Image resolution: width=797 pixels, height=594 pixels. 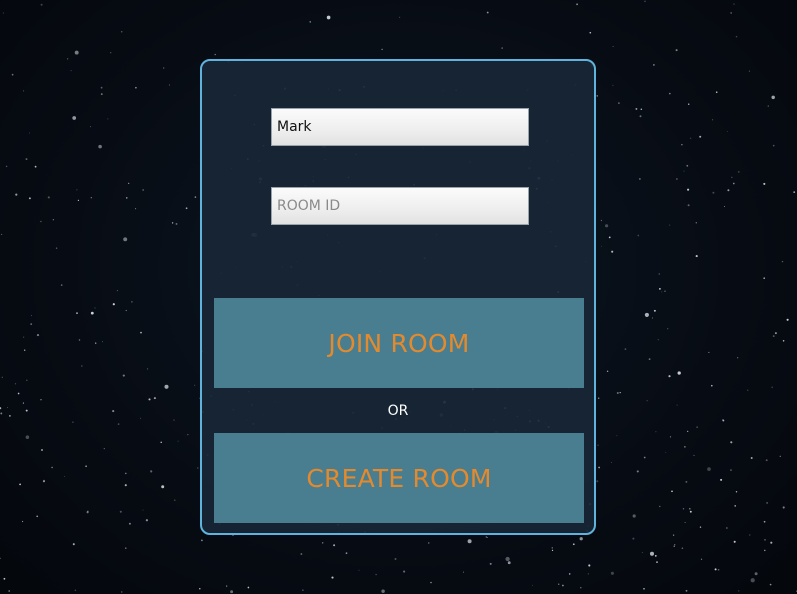 What do you see at coordinates (399, 478) in the screenshot?
I see `create-room-button: CREATE ROOM` at bounding box center [399, 478].